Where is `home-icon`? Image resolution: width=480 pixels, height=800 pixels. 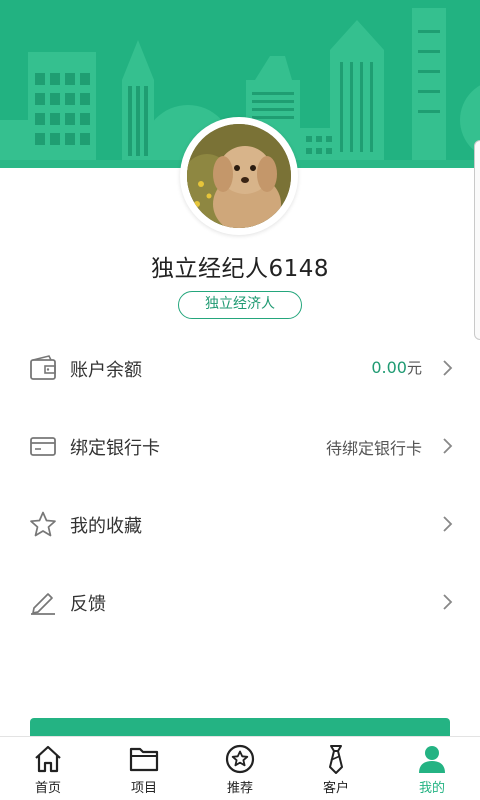
home-icon is located at coordinates (48, 759).